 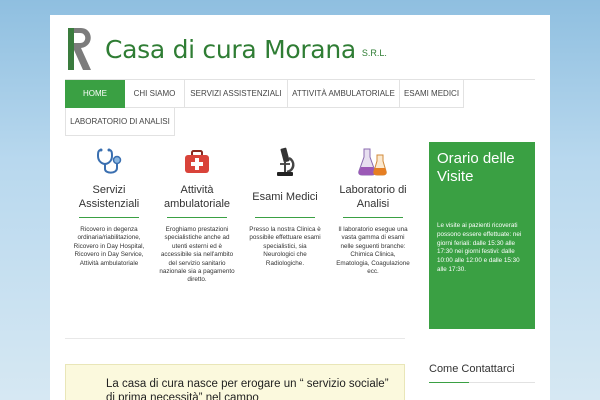 What do you see at coordinates (344, 94) in the screenshot?
I see `nav-item-attivita-ambulatoriale: ATTIVITÀ AMBULATORIALE` at bounding box center [344, 94].